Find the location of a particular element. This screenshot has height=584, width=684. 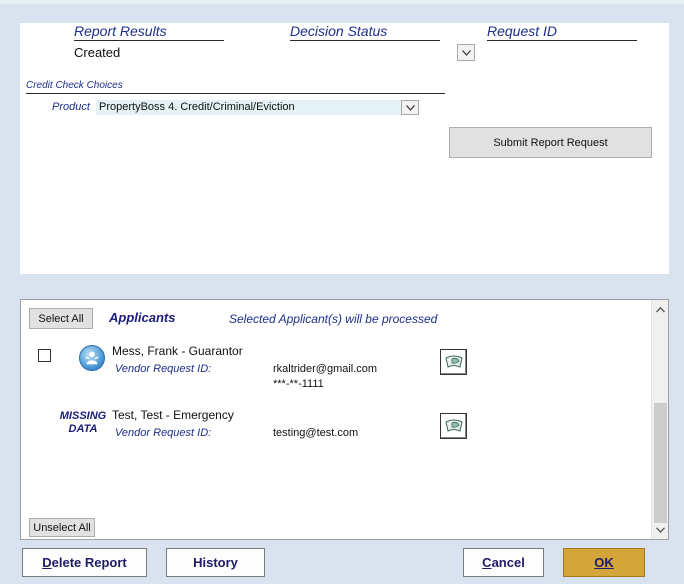

credit-check-choices-label: Credit Check Choices is located at coordinates (235, 87).